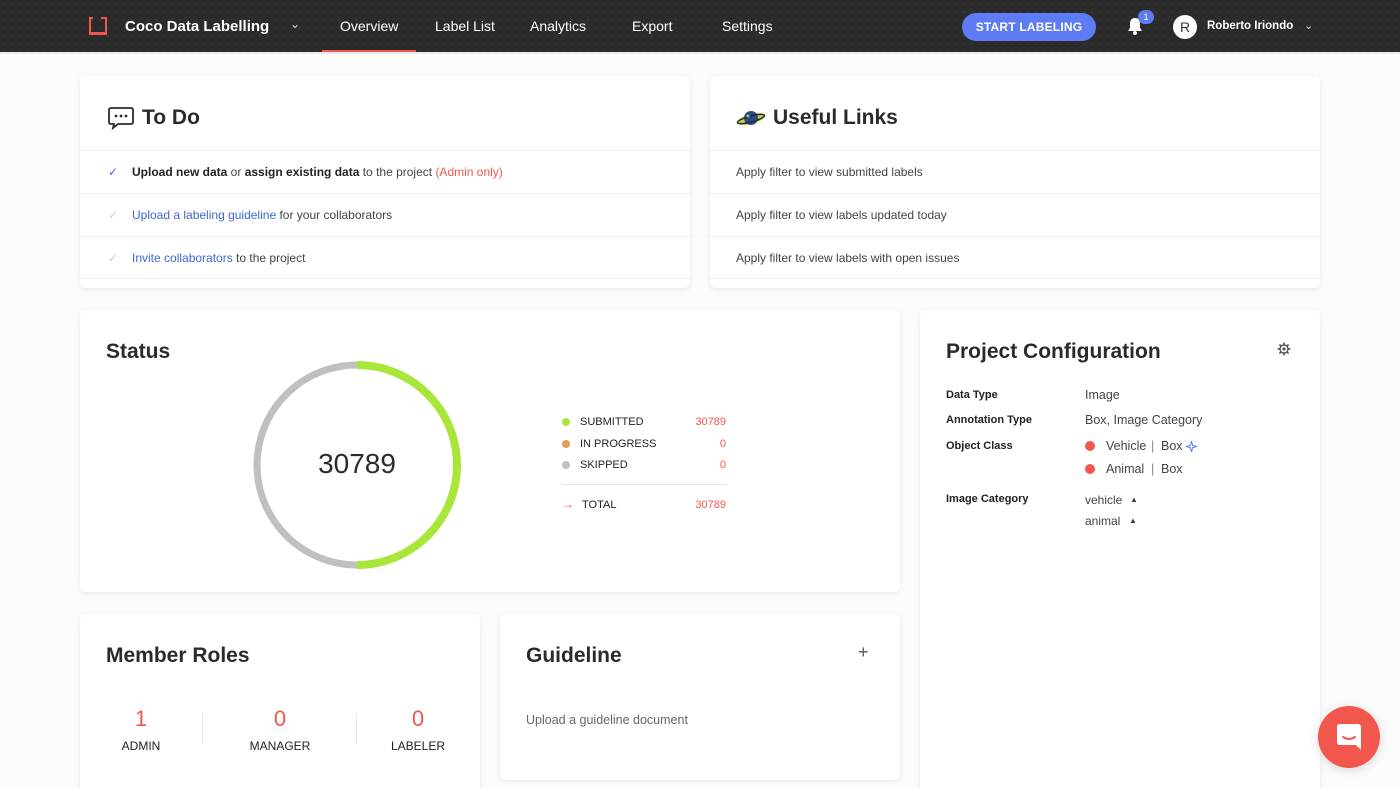 This screenshot has width=1400, height=788. I want to click on nav-tab-settings: Settings, so click(747, 26).